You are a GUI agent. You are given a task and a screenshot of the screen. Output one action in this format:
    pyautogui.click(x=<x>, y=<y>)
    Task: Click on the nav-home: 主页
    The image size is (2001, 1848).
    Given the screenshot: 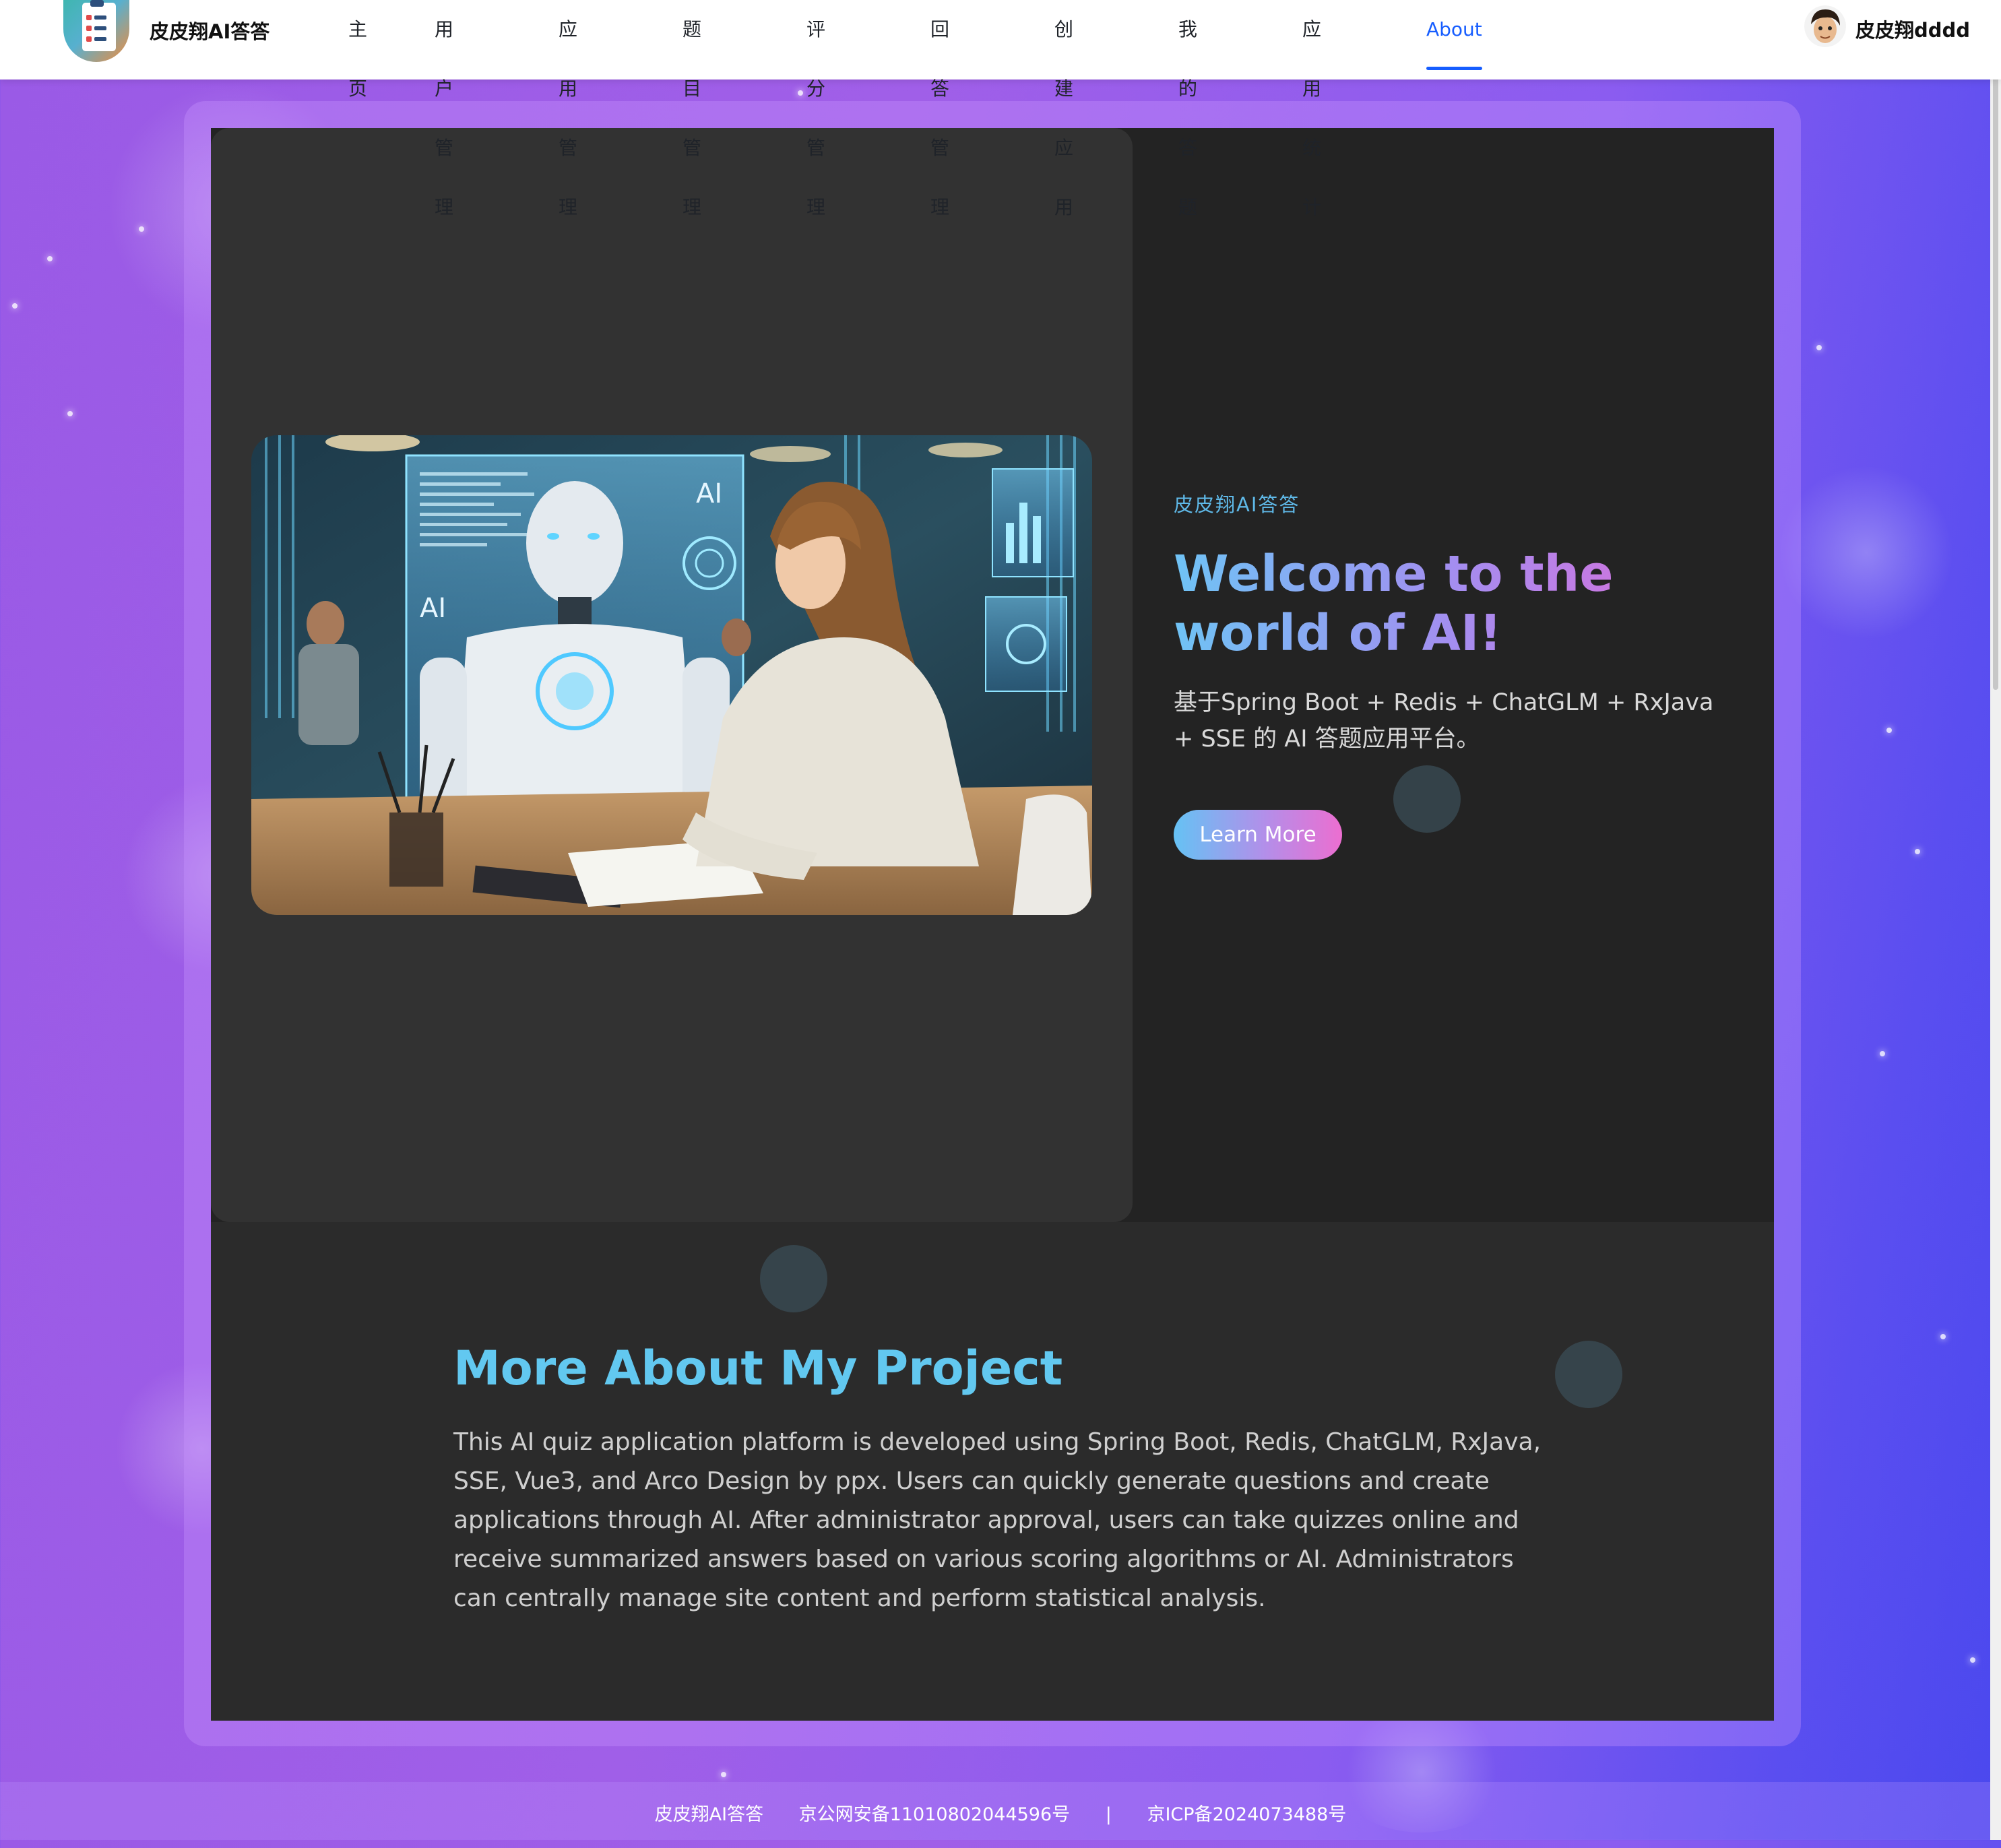 What is the action you would take?
    pyautogui.click(x=357, y=50)
    